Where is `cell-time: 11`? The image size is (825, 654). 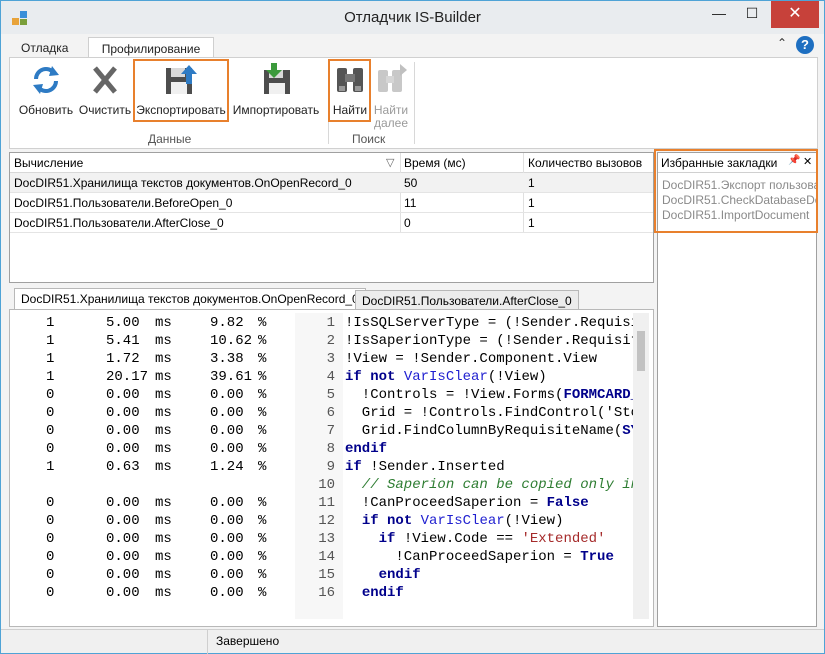
cell-time: 11 is located at coordinates (410, 203).